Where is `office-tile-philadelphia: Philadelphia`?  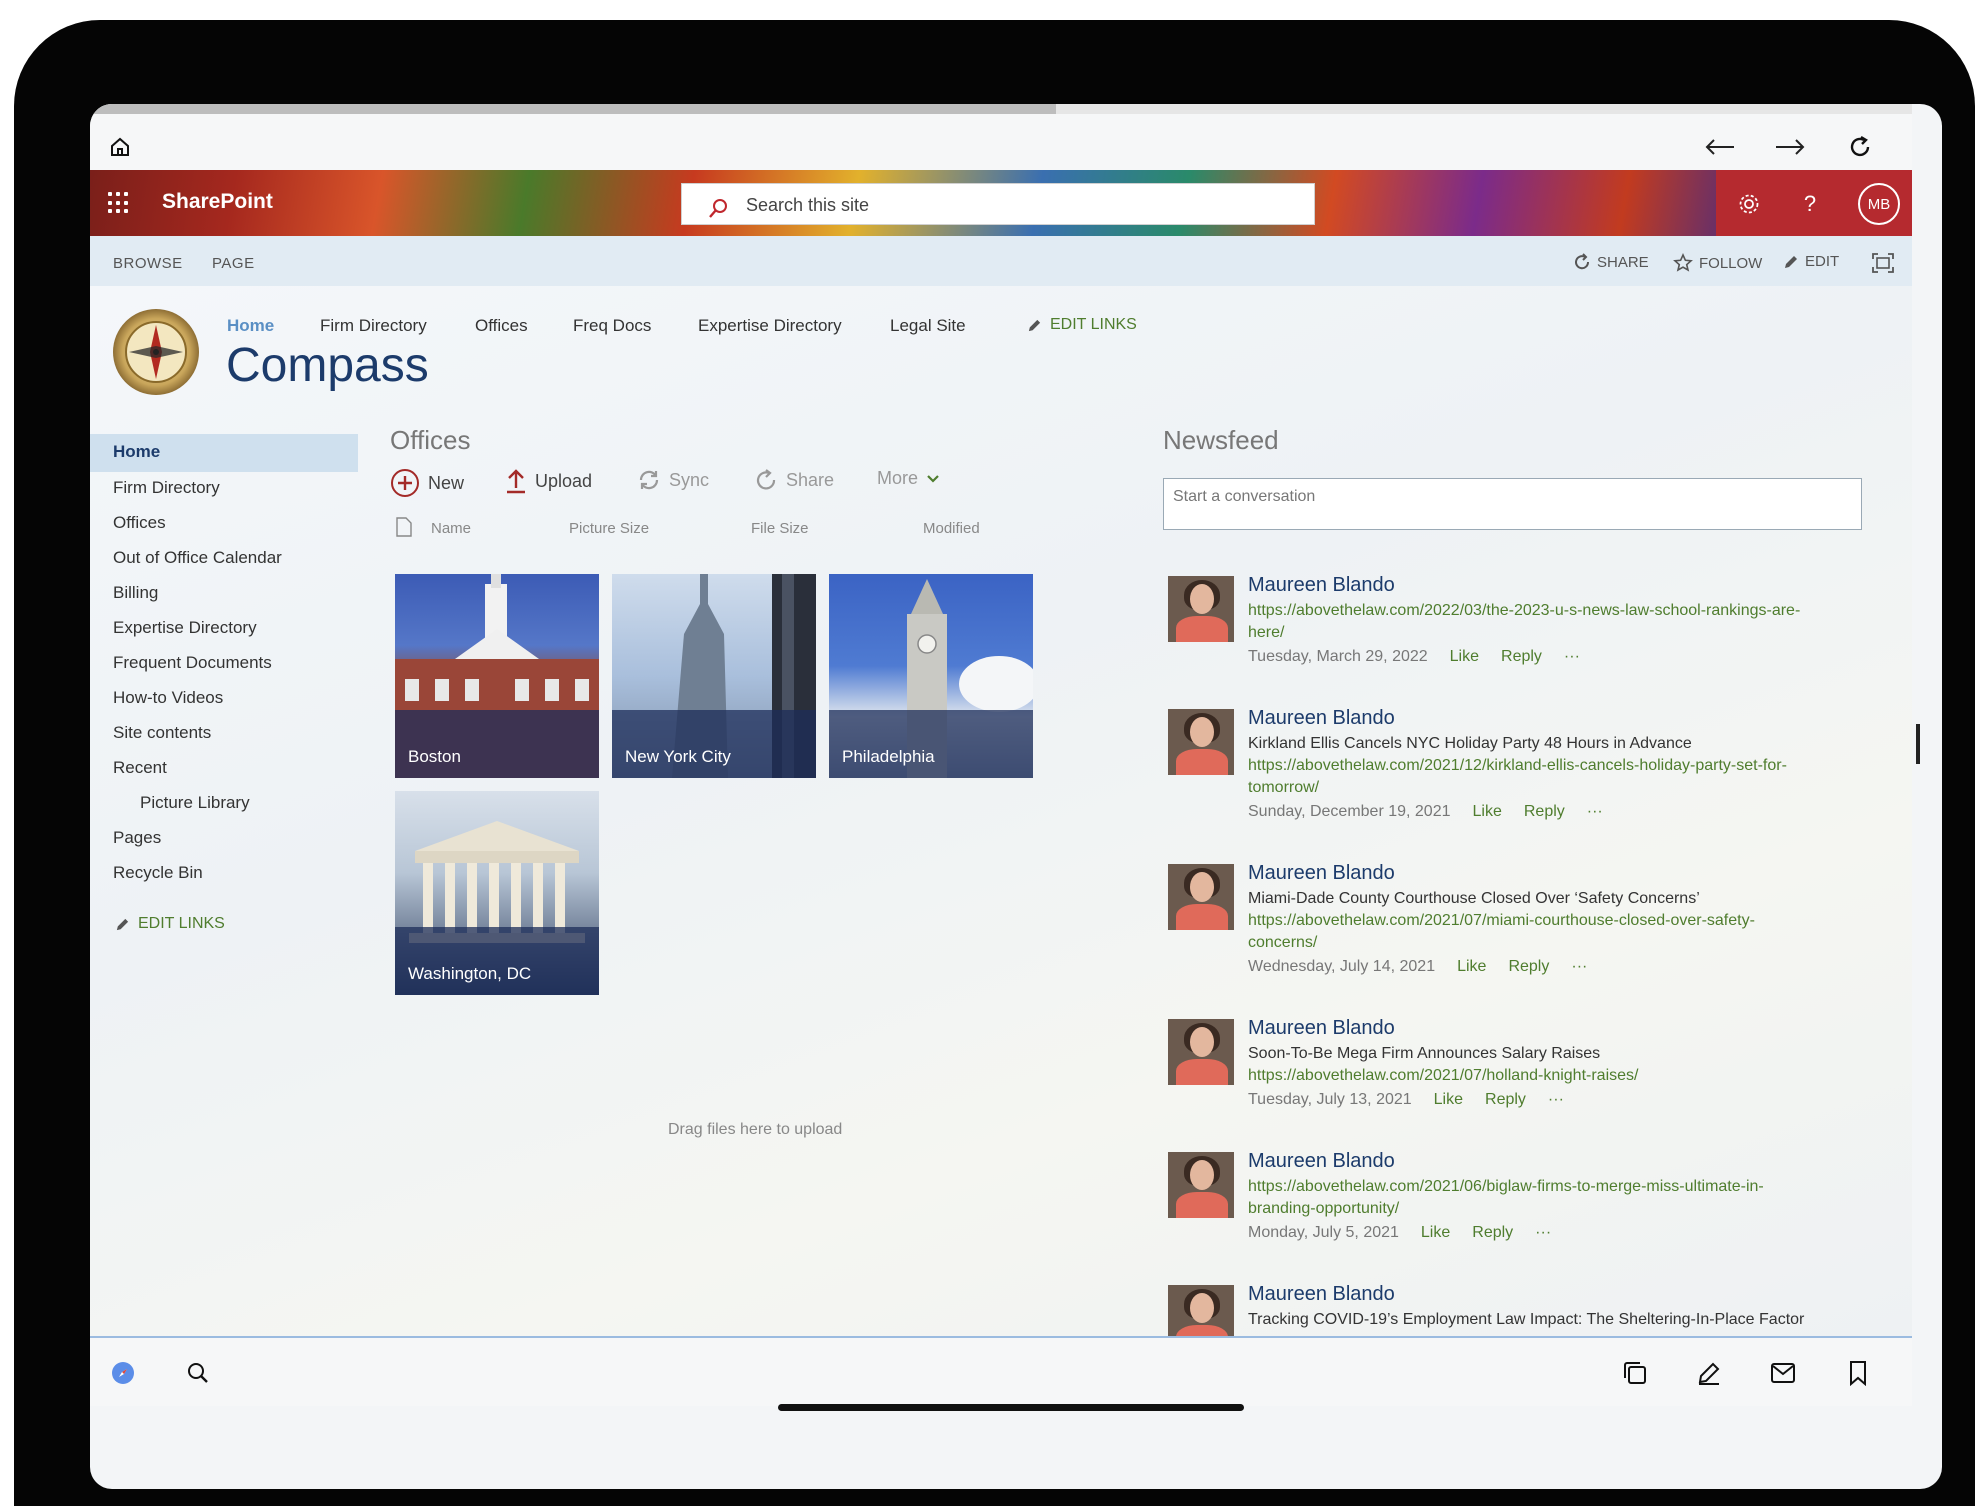
office-tile-philadelphia: Philadelphia is located at coordinates (931, 676).